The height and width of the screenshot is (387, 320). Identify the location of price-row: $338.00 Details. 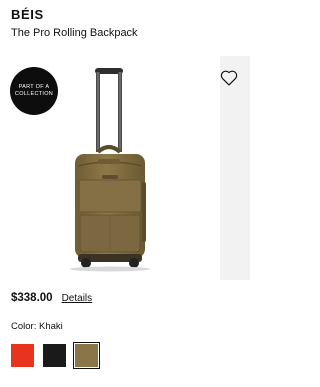
(51, 298).